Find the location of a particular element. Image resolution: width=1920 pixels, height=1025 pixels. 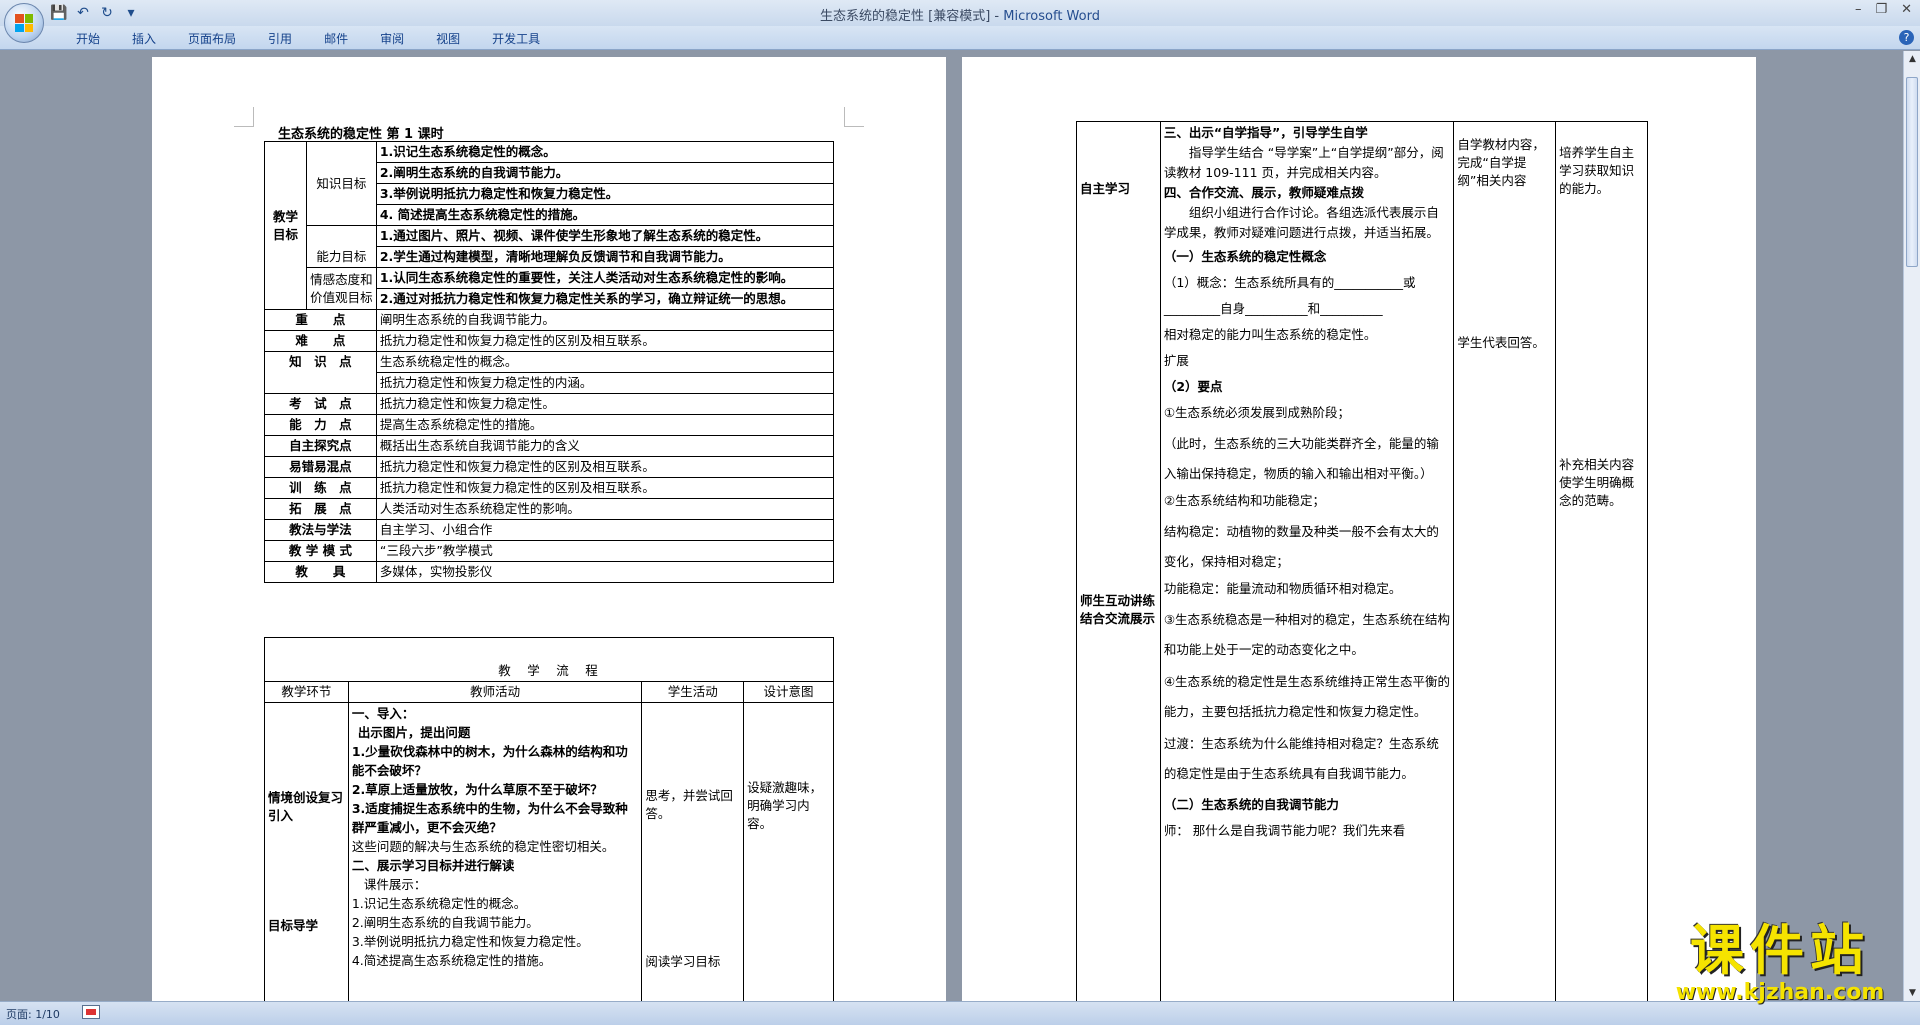

teacher-line: 2.阐明生态系统的自我调节能力。 is located at coordinates (445, 922).